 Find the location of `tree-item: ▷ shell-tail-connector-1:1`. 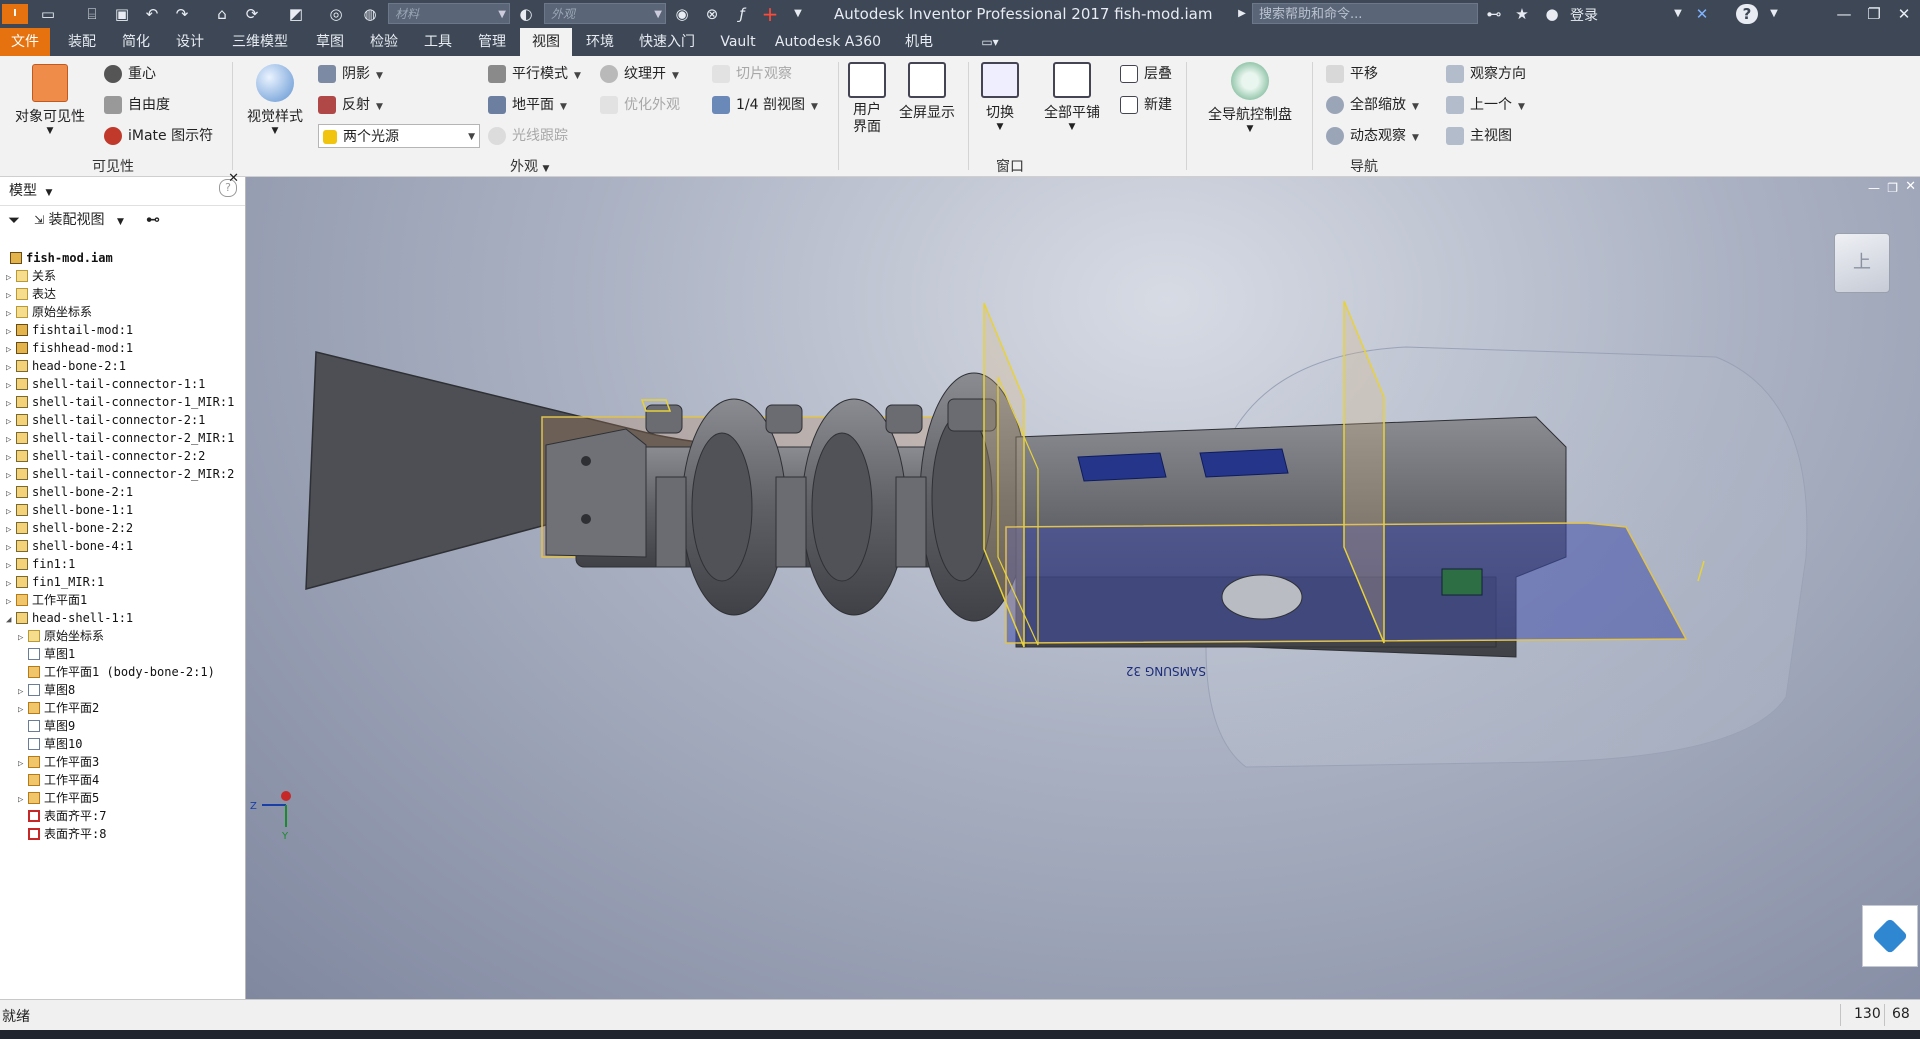

tree-item: ▷ shell-tail-connector-1:1 is located at coordinates (105, 384).